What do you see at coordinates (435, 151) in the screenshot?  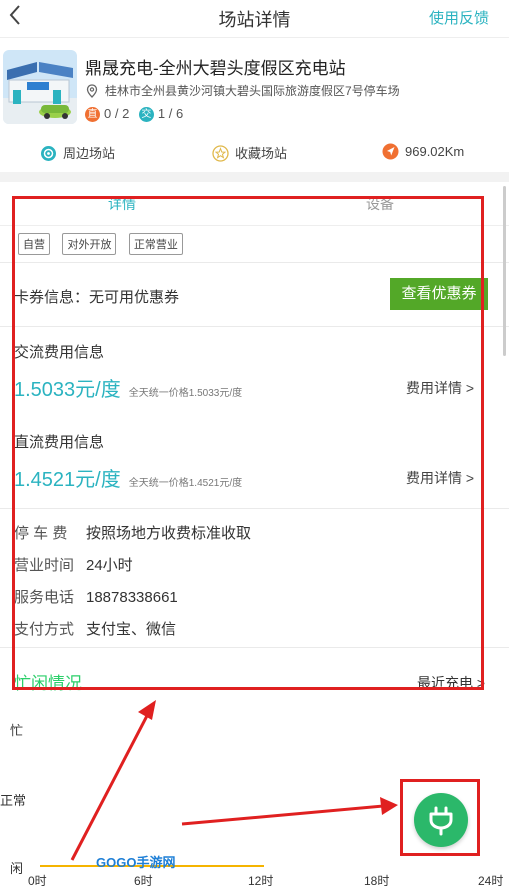 I see `distance-text: 969.02Km` at bounding box center [435, 151].